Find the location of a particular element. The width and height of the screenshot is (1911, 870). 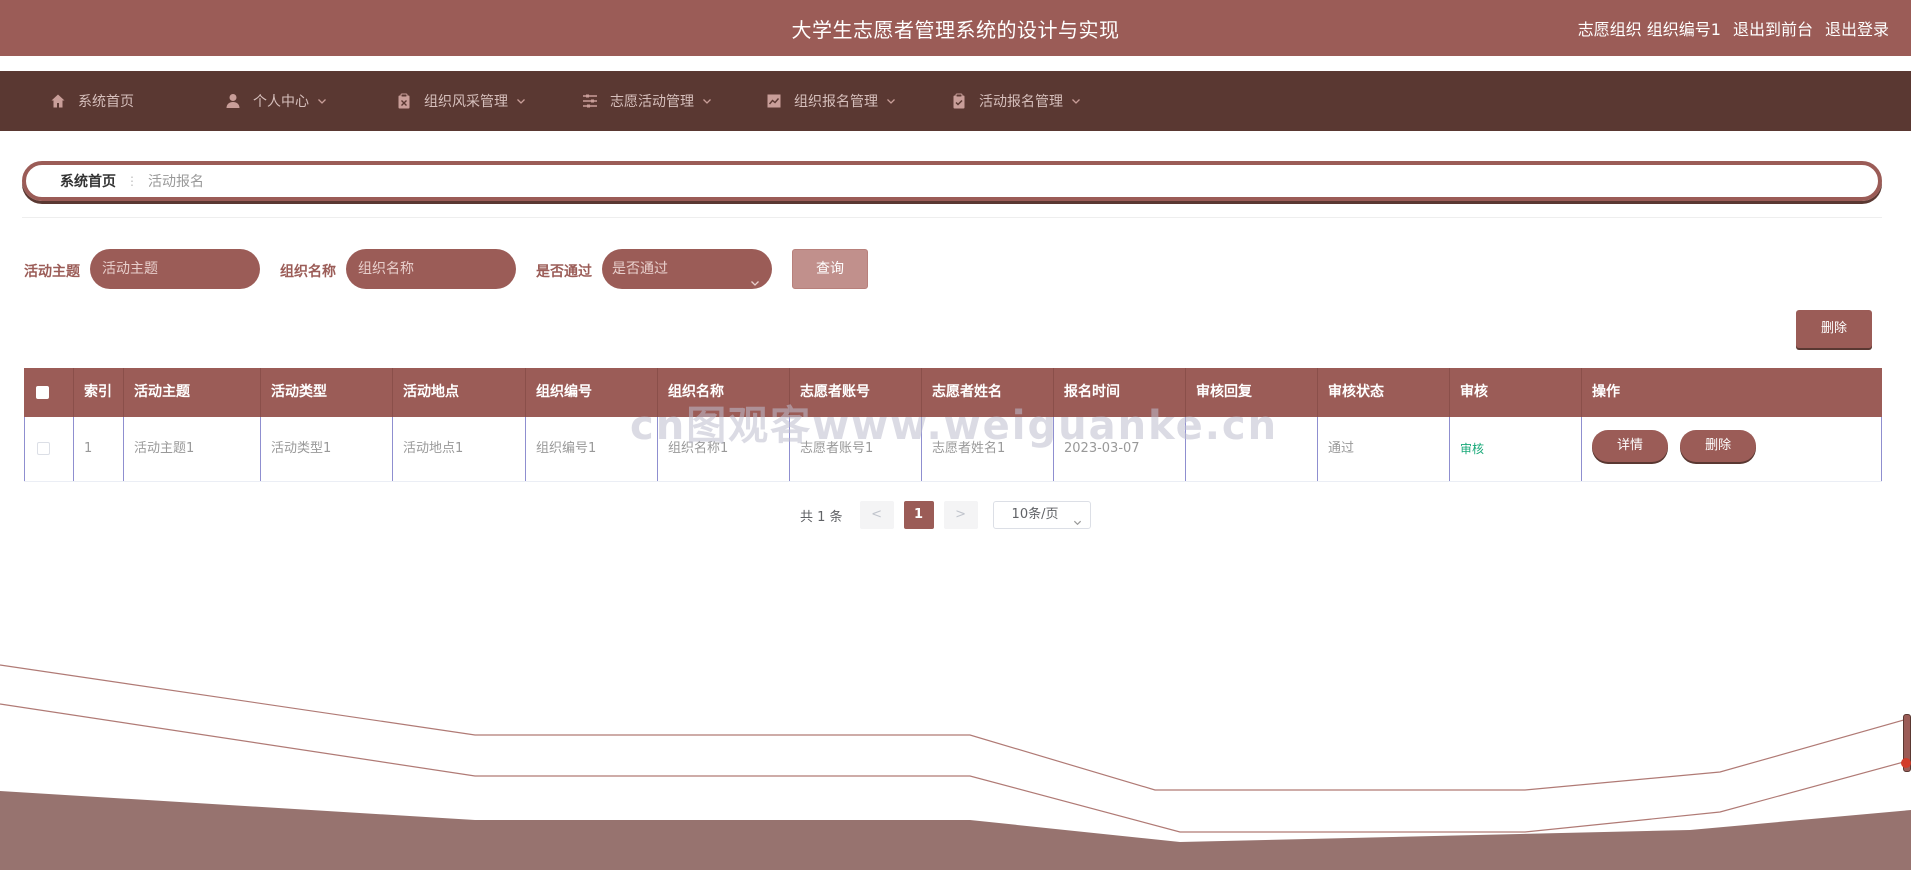

user-info: 志愿组织 组织编号1 is located at coordinates (1649, 29).